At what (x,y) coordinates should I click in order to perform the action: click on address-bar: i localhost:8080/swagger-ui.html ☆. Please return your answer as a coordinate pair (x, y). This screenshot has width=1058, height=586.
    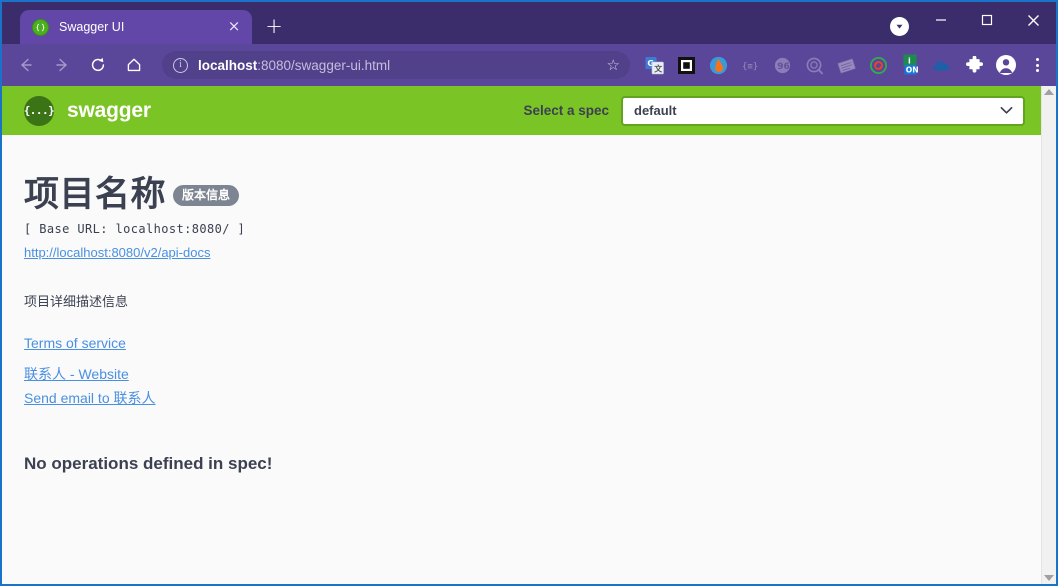
    Looking at the image, I should click on (396, 65).